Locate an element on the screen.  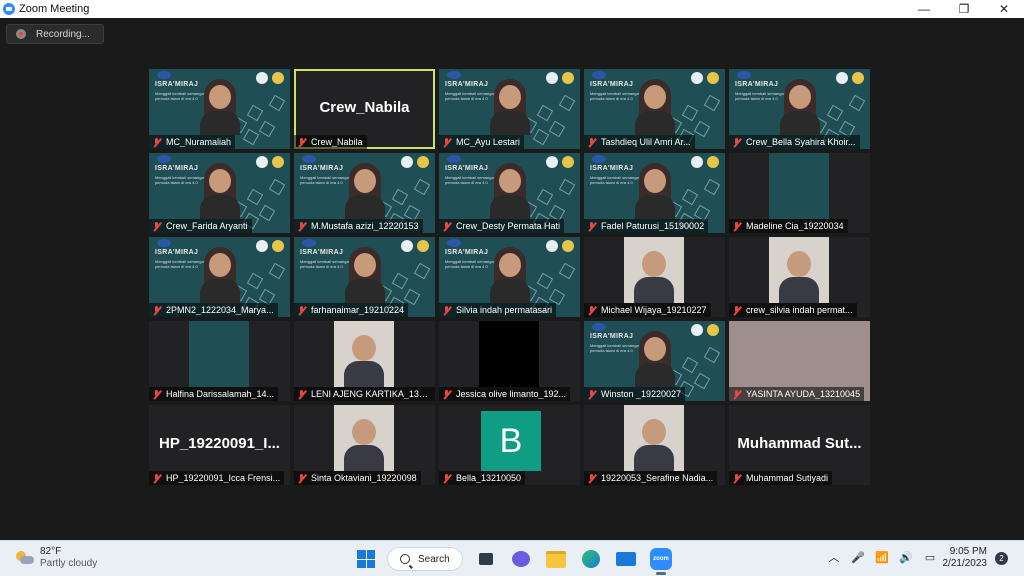
participant-name: MC_Ayu Lestari is located at coordinates (488, 142).